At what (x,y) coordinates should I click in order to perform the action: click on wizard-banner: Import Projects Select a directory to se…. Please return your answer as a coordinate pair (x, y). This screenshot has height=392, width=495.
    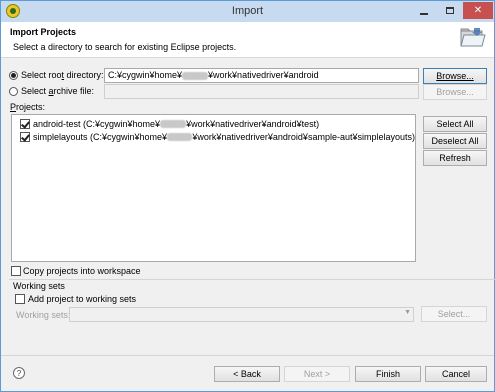
    Looking at the image, I should click on (247, 40).